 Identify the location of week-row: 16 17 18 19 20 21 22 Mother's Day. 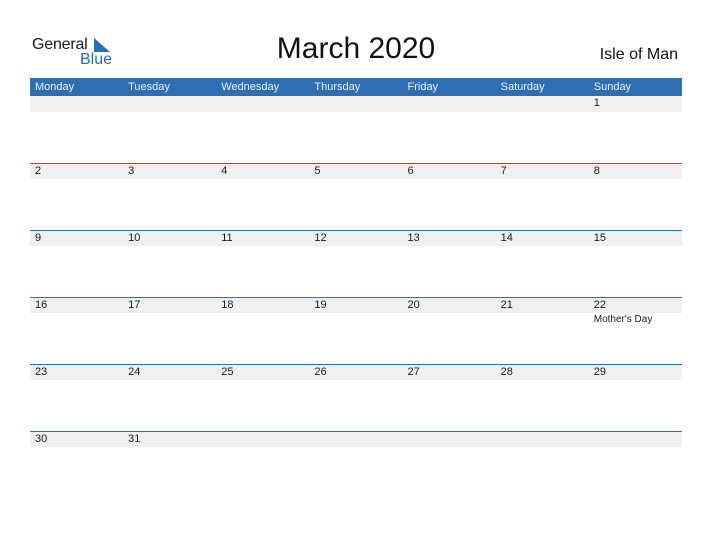
(356, 330).